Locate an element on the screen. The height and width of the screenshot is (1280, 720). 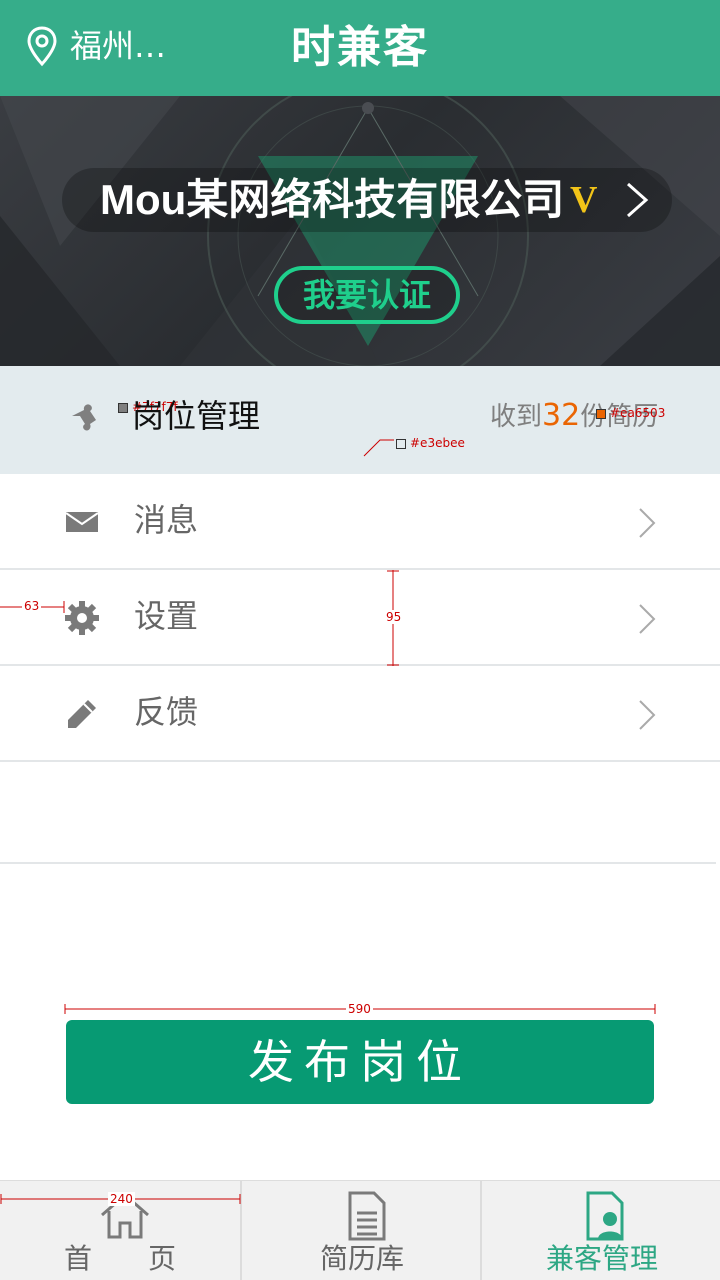
received-count: 32 is located at coordinates (561, 415).